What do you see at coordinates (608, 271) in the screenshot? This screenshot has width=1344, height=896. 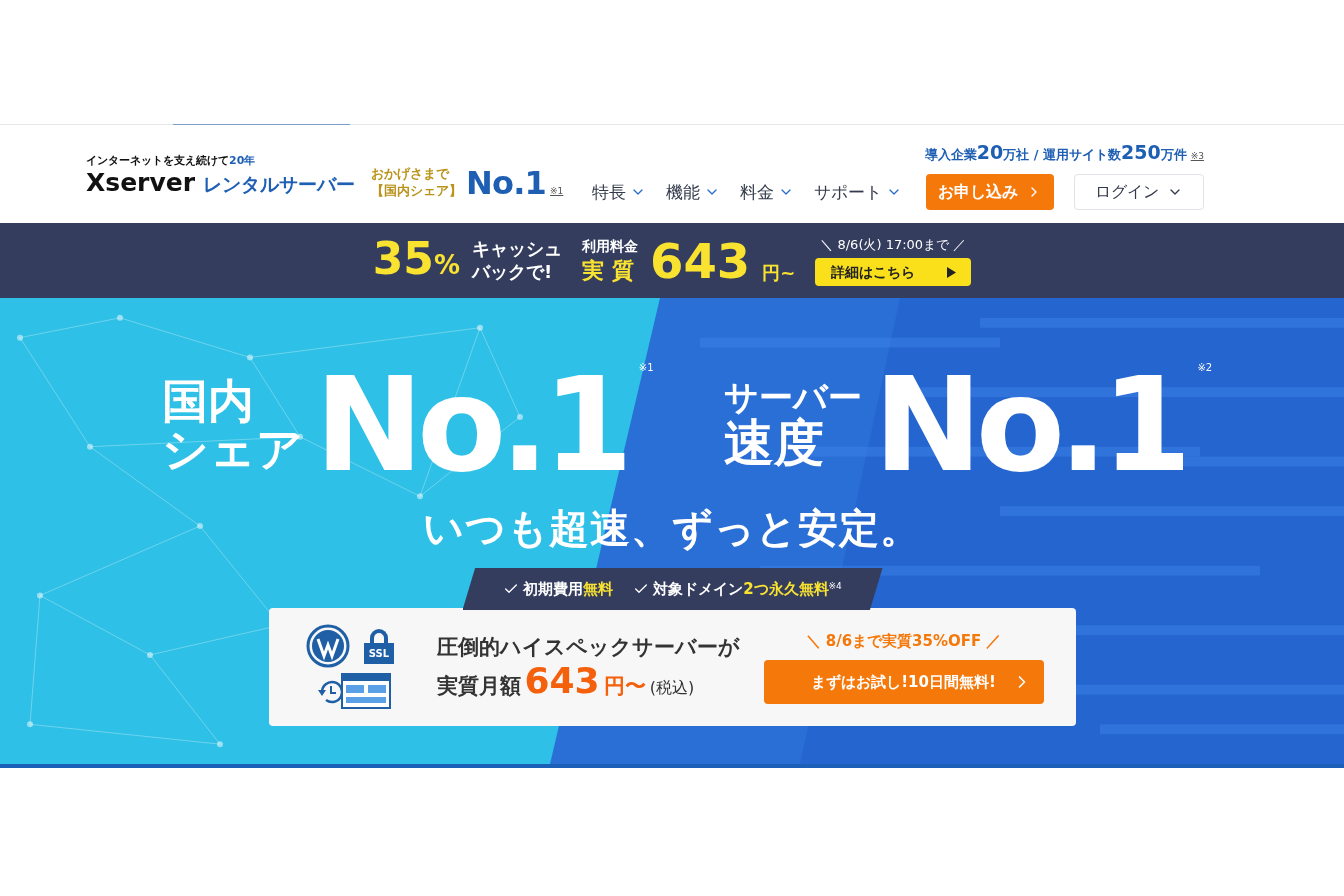 I see `fee-prefix: 実 質` at bounding box center [608, 271].